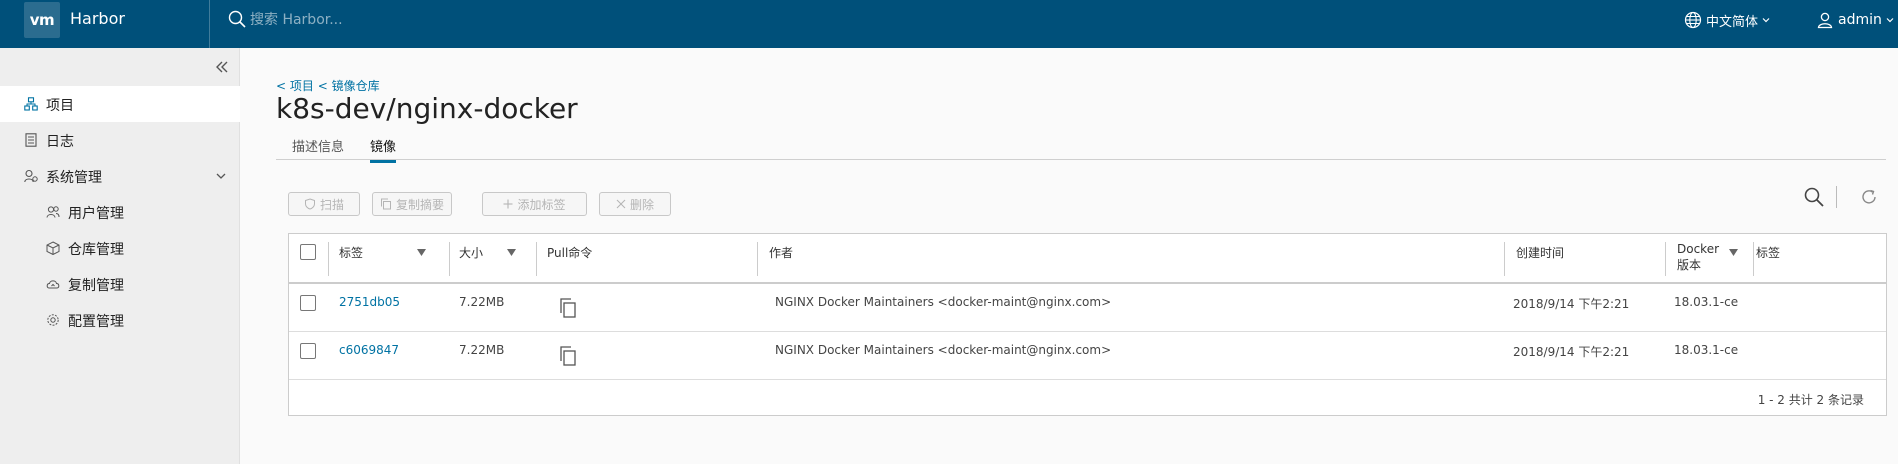 Image resolution: width=1898 pixels, height=464 pixels. I want to click on global-search, so click(376, 20).